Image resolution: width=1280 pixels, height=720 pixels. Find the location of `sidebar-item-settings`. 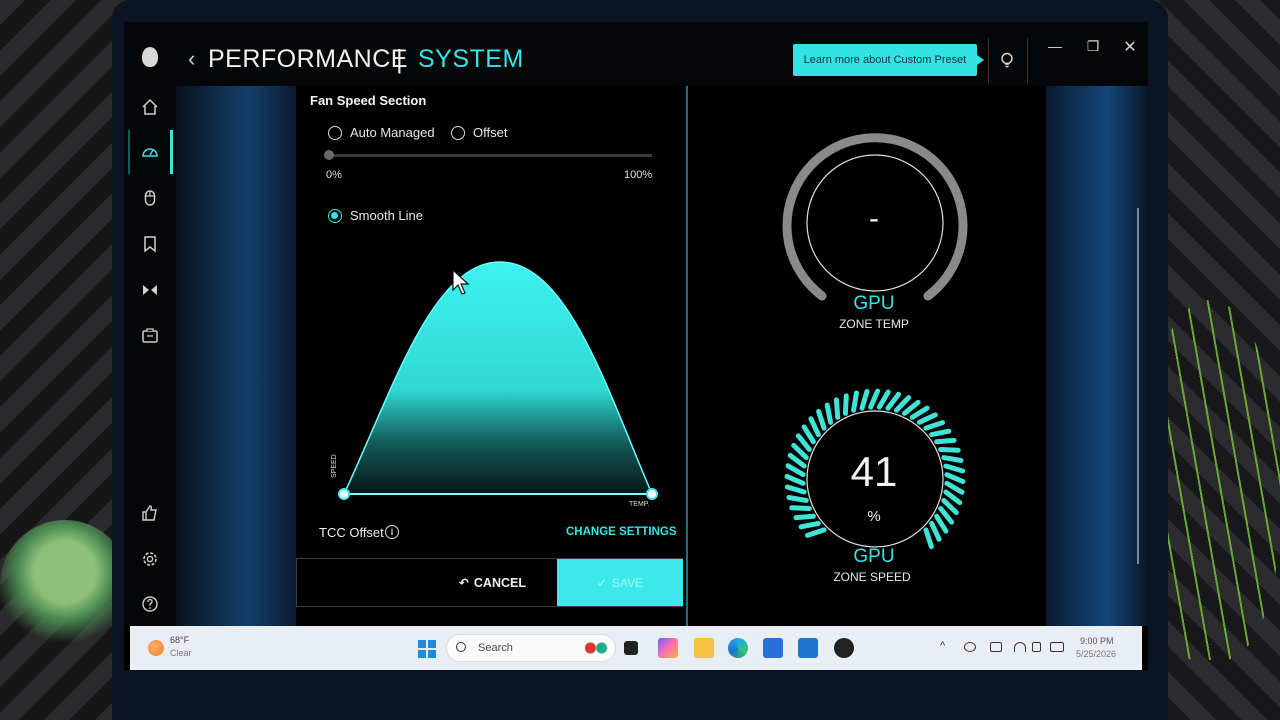

sidebar-item-settings is located at coordinates (150, 559).